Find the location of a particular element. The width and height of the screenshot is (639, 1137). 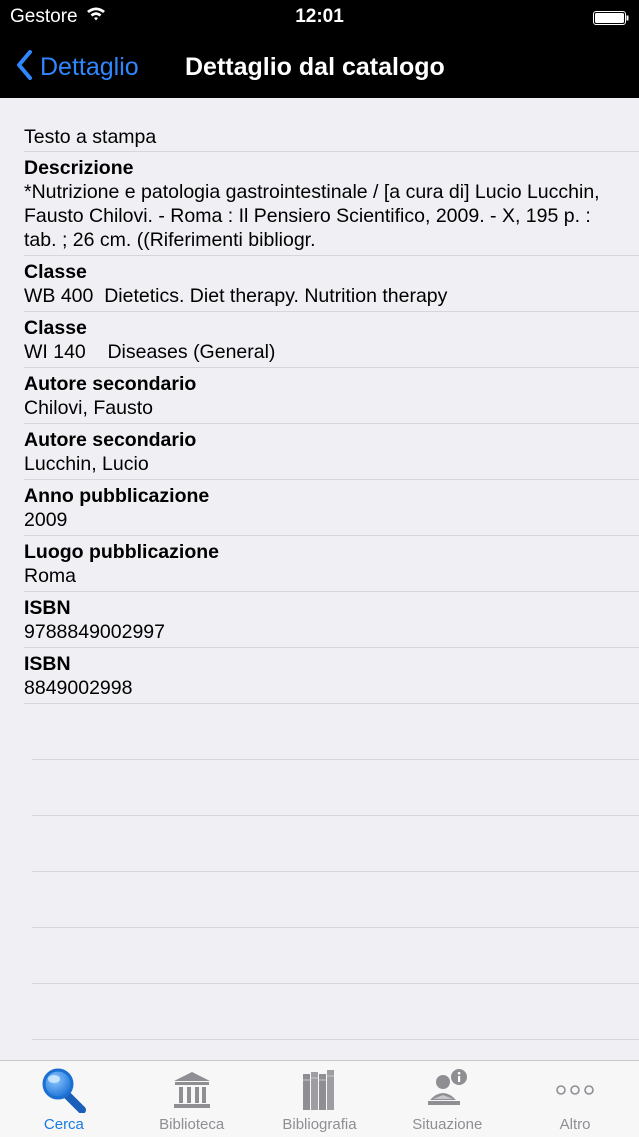

tab-altro: Altro is located at coordinates (575, 1099).